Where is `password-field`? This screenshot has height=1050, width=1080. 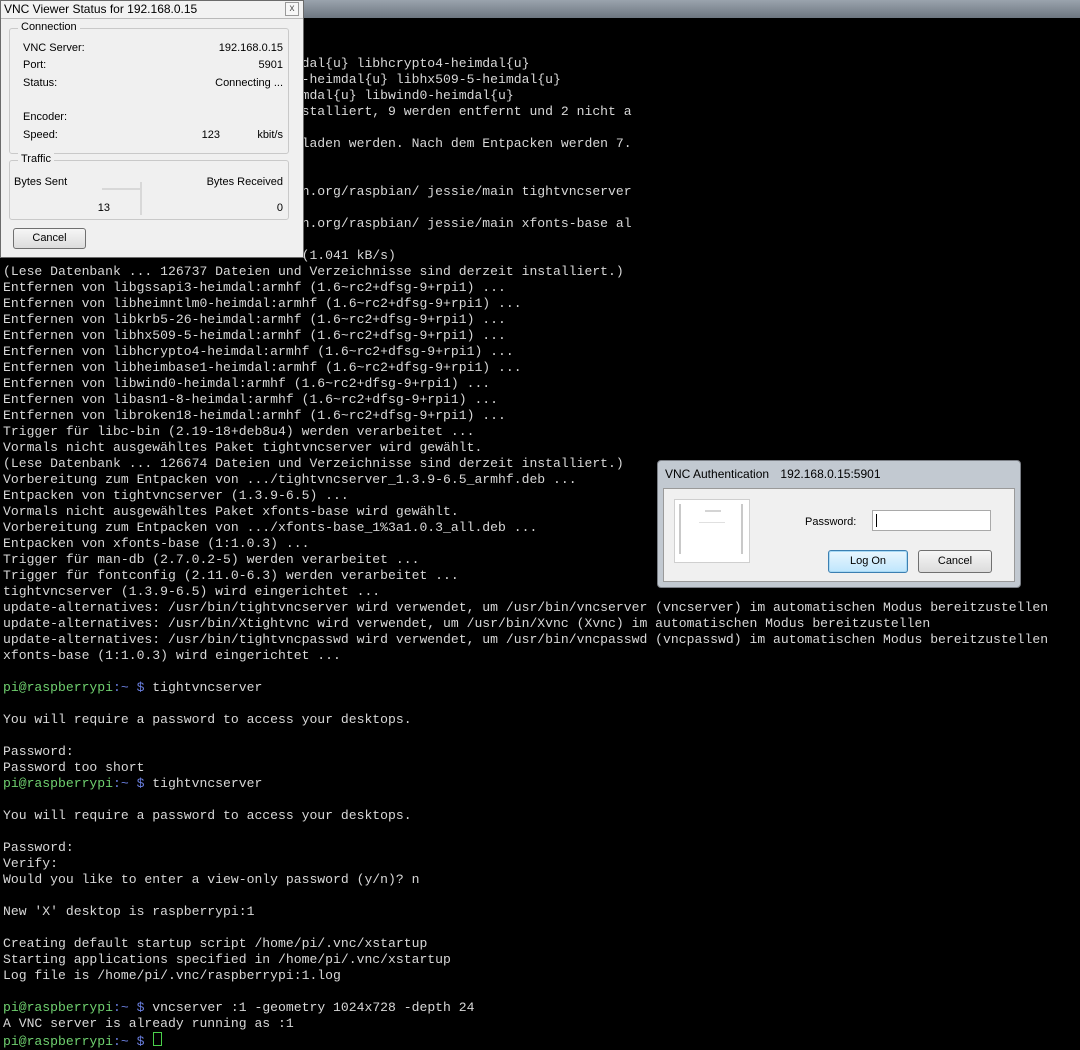 password-field is located at coordinates (931, 520).